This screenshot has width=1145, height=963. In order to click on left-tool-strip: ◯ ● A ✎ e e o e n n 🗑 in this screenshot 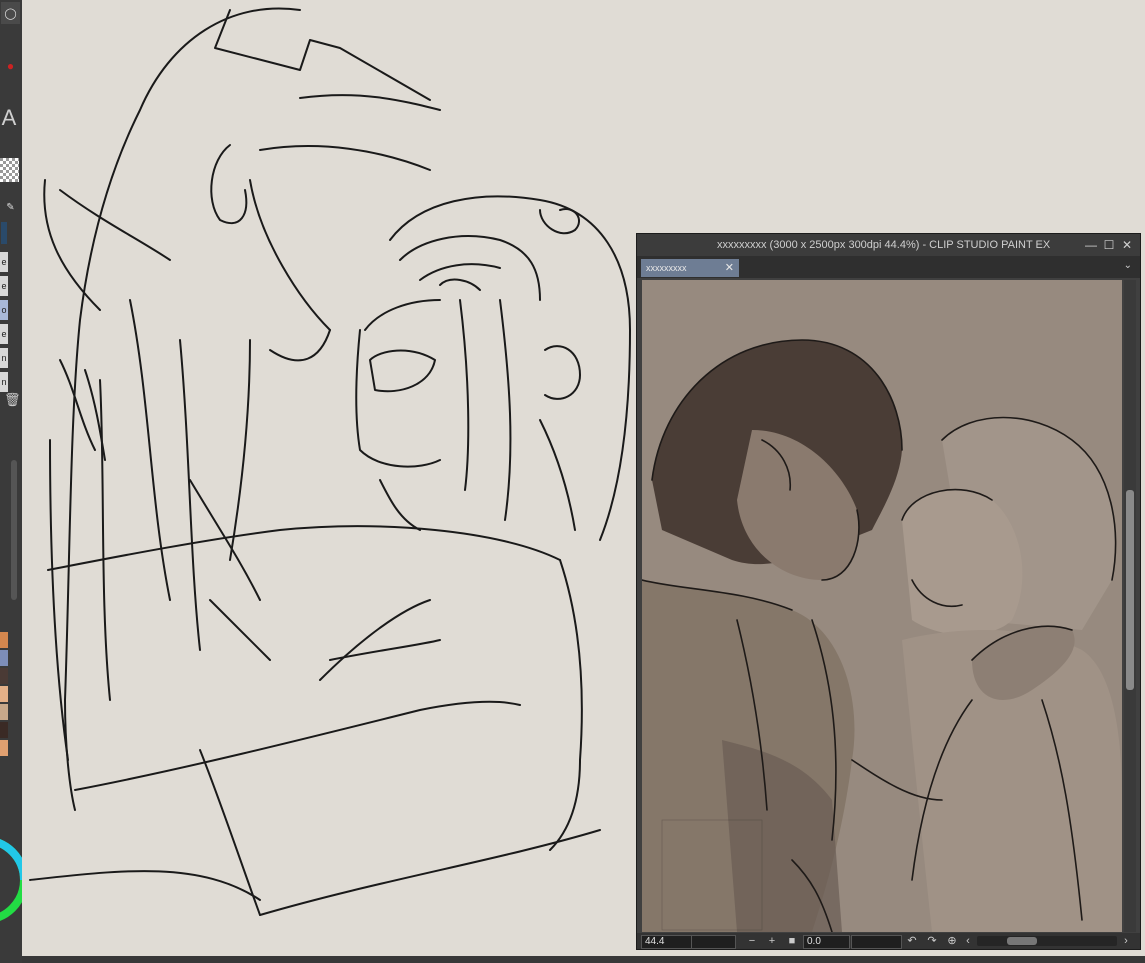, I will do `click(11, 481)`.